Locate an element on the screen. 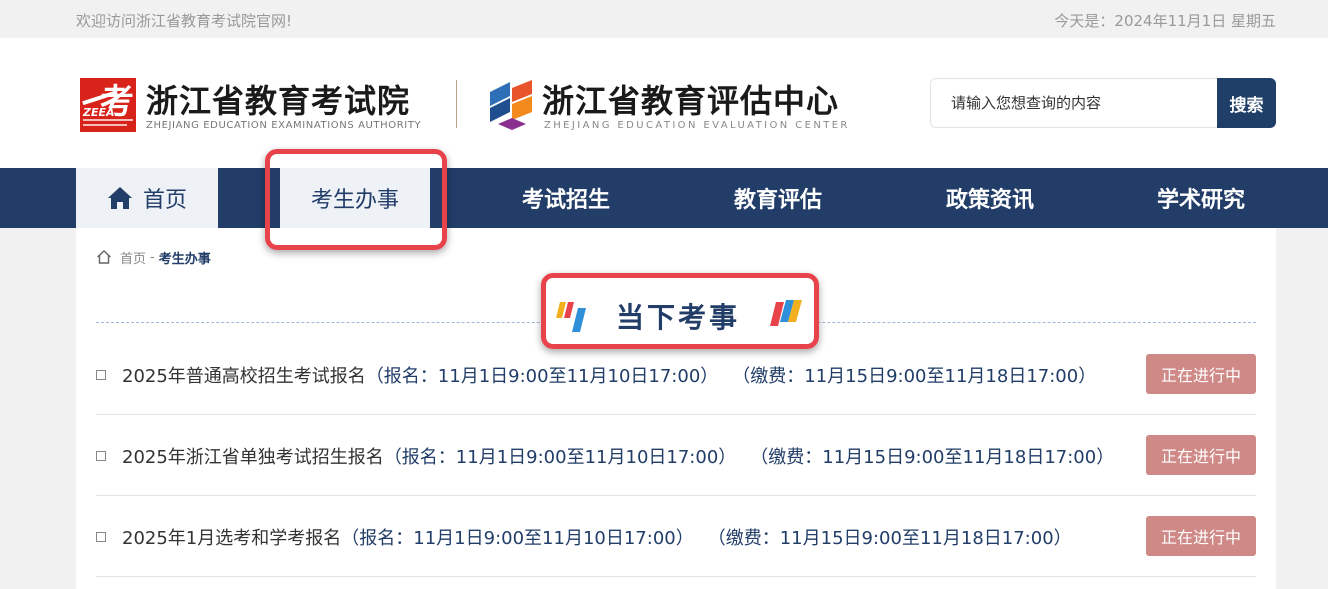 The height and width of the screenshot is (589, 1328). date-text: 今天是：2024年11月1日 星期五 is located at coordinates (1165, 21).